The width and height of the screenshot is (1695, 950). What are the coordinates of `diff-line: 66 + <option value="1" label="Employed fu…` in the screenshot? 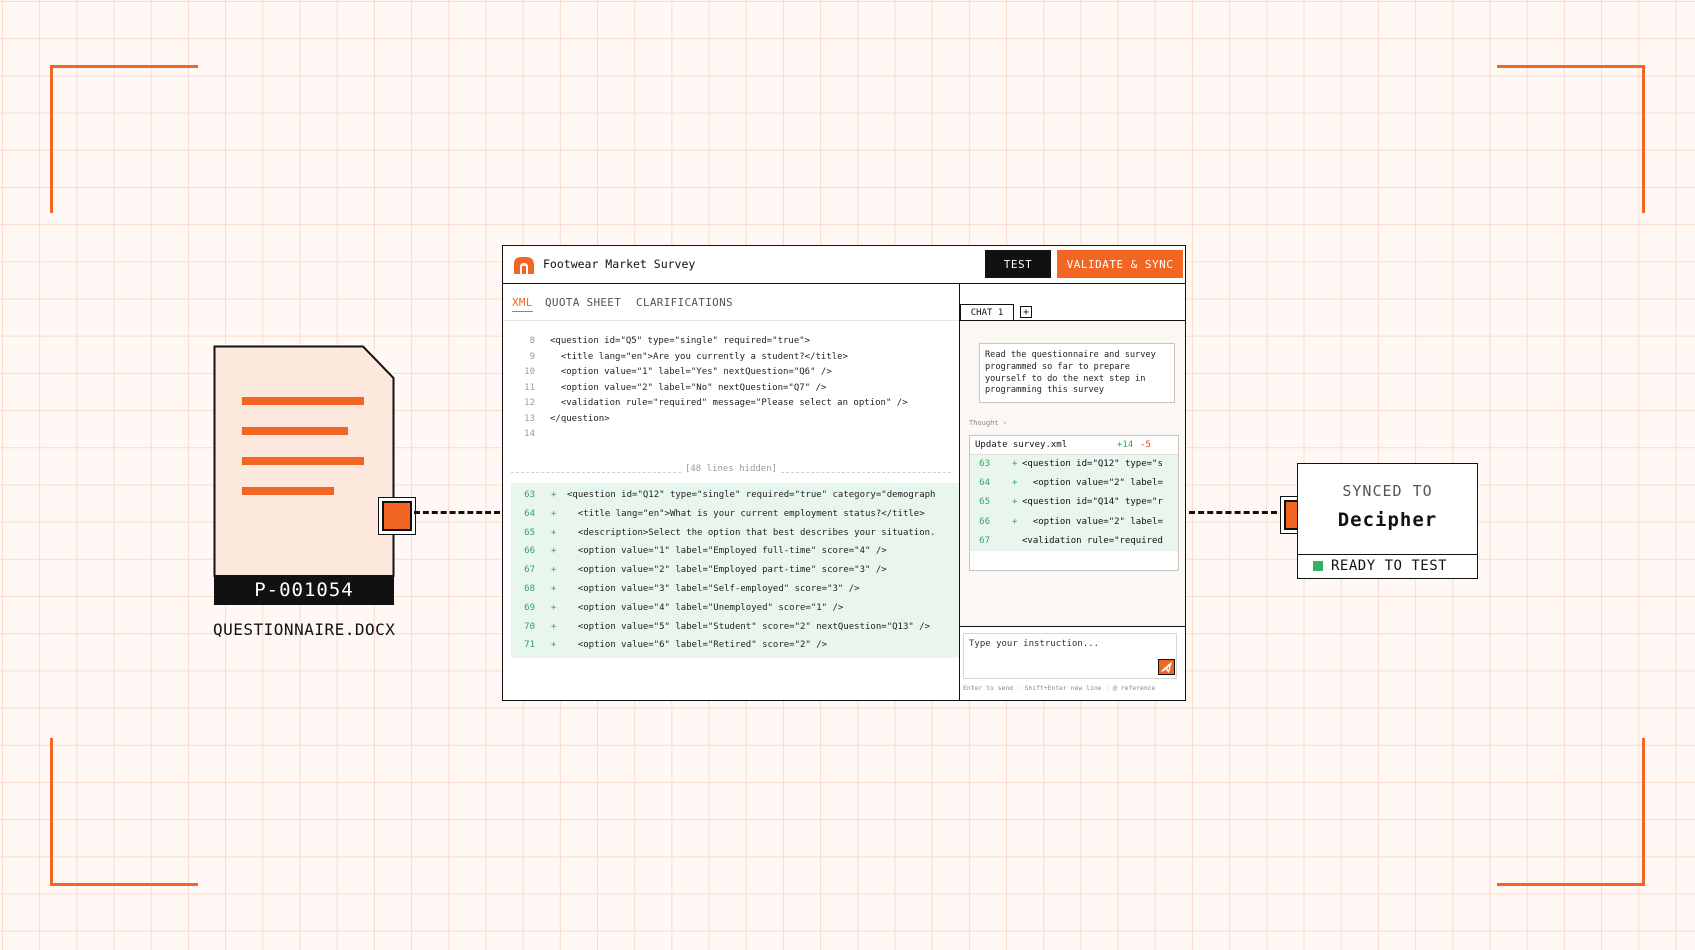 It's located at (705, 551).